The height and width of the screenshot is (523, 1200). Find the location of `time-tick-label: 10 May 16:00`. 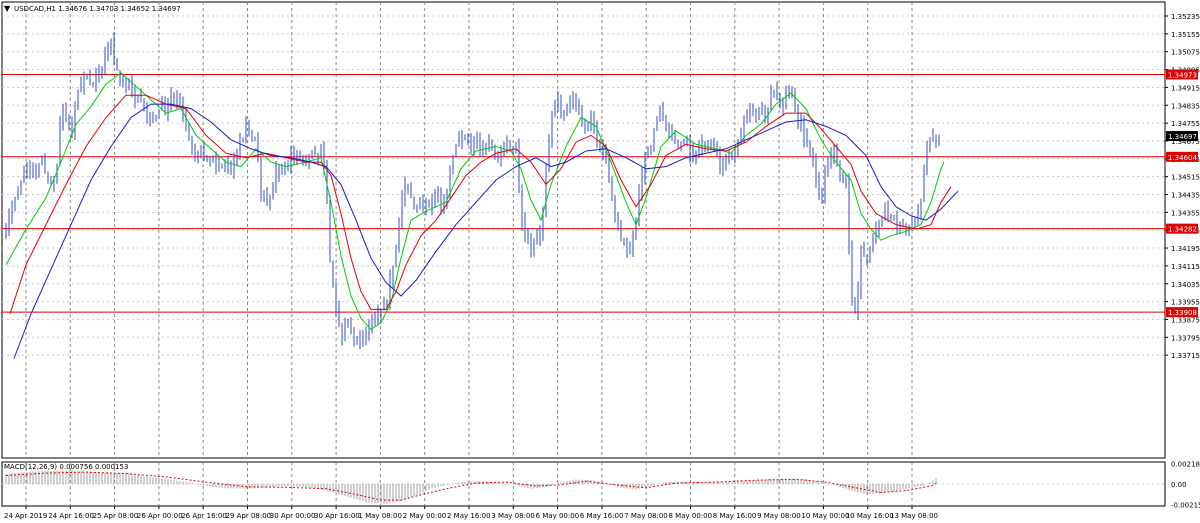

time-tick-label: 10 May 16:00 is located at coordinates (870, 516).